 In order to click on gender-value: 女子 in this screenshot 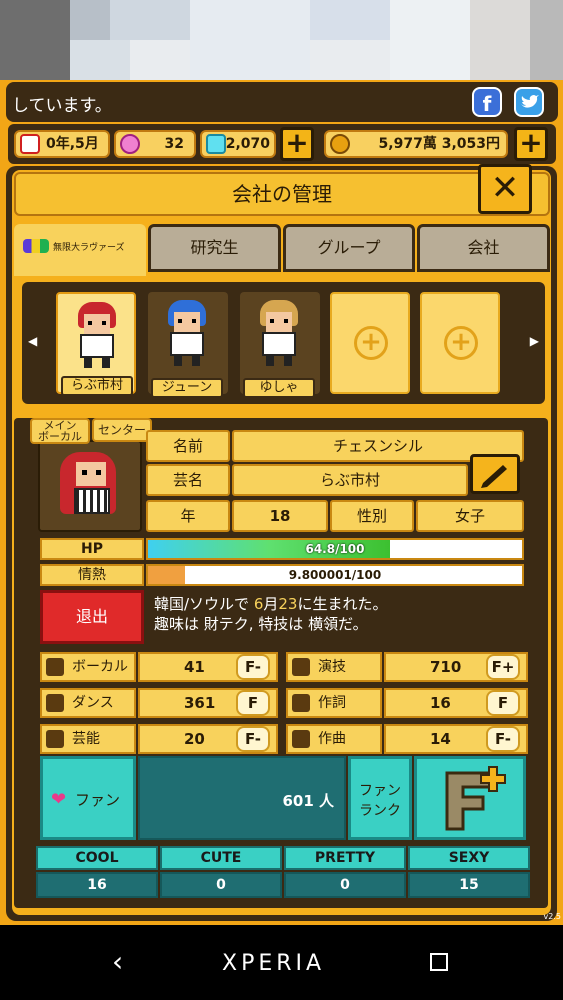, I will do `click(470, 516)`.